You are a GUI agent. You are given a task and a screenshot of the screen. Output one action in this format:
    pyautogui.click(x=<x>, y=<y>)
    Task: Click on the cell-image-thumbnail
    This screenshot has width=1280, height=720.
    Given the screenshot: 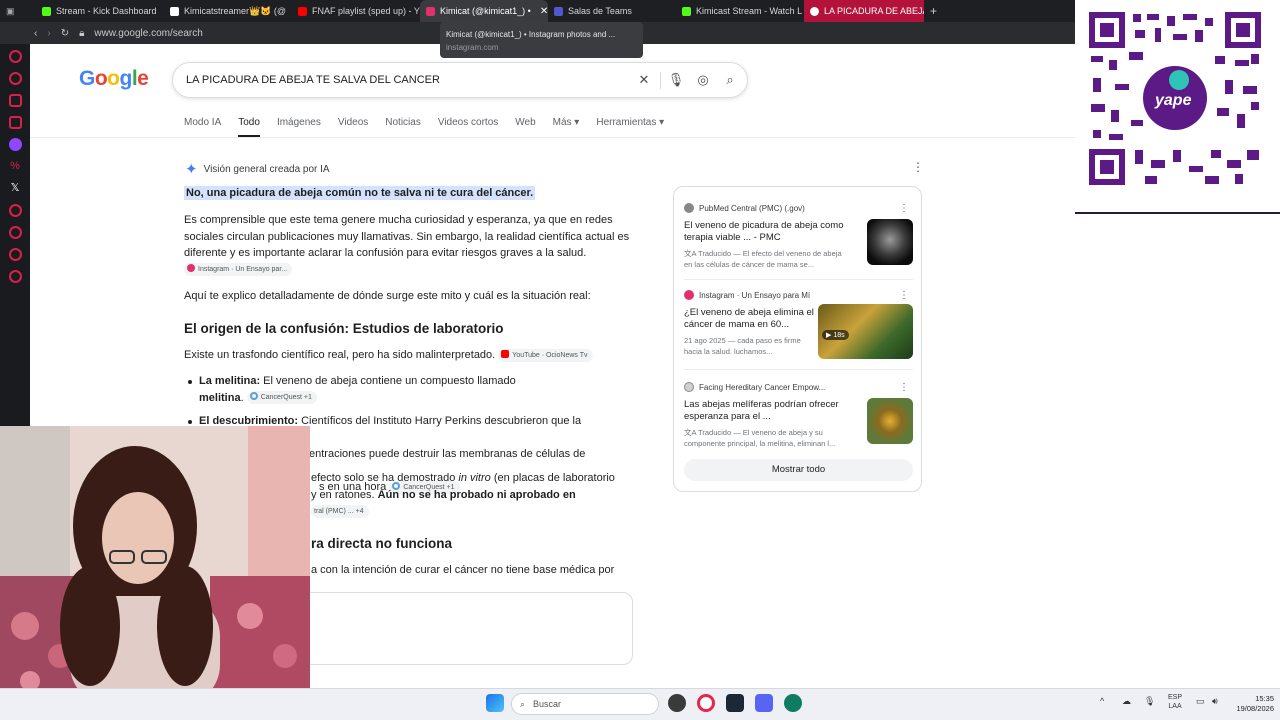 What is the action you would take?
    pyautogui.click(x=890, y=242)
    